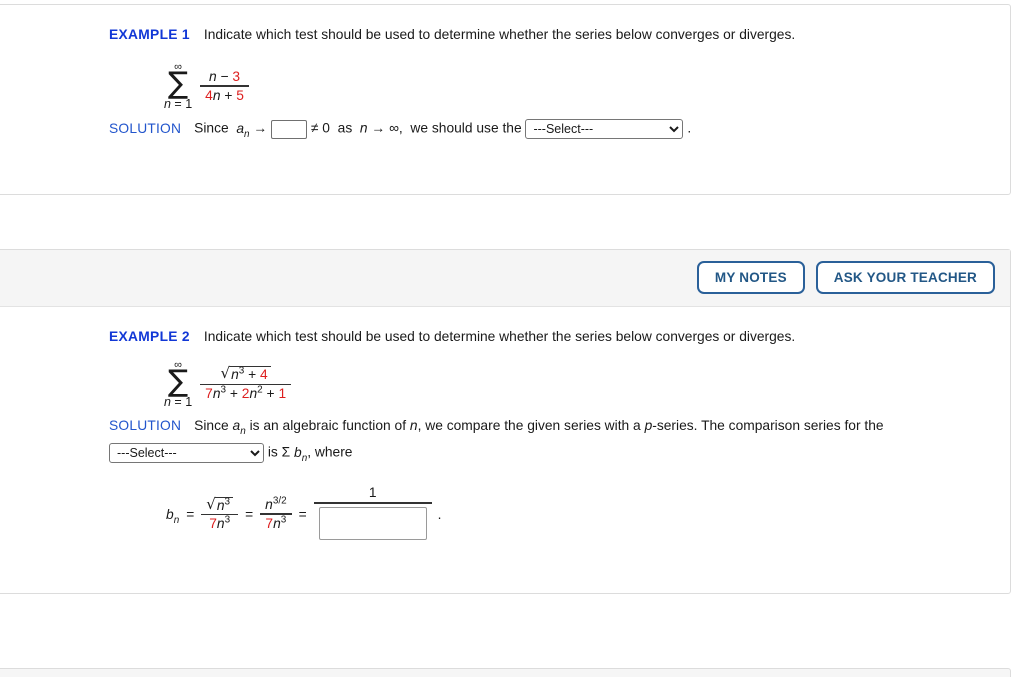 This screenshot has height=677, width=1024. What do you see at coordinates (149, 336) in the screenshot?
I see `example-2-tag: EXAMPLE 2` at bounding box center [149, 336].